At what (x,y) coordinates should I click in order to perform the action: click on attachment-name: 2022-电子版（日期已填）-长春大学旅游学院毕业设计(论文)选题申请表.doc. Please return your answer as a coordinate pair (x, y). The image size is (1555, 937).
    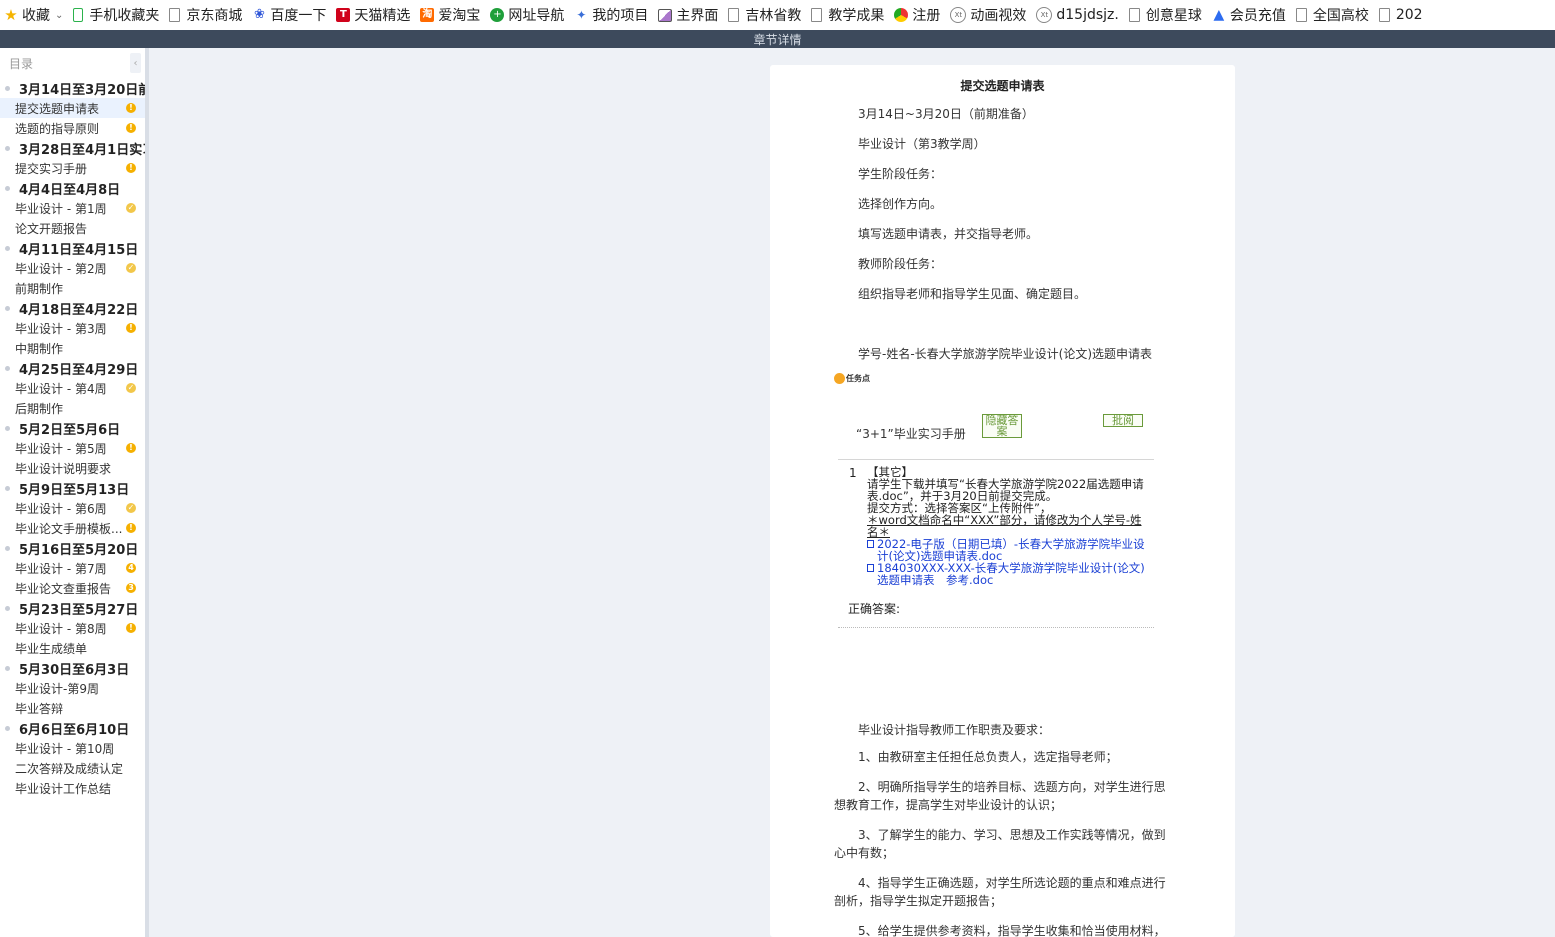
    Looking at the image, I should click on (1011, 550).